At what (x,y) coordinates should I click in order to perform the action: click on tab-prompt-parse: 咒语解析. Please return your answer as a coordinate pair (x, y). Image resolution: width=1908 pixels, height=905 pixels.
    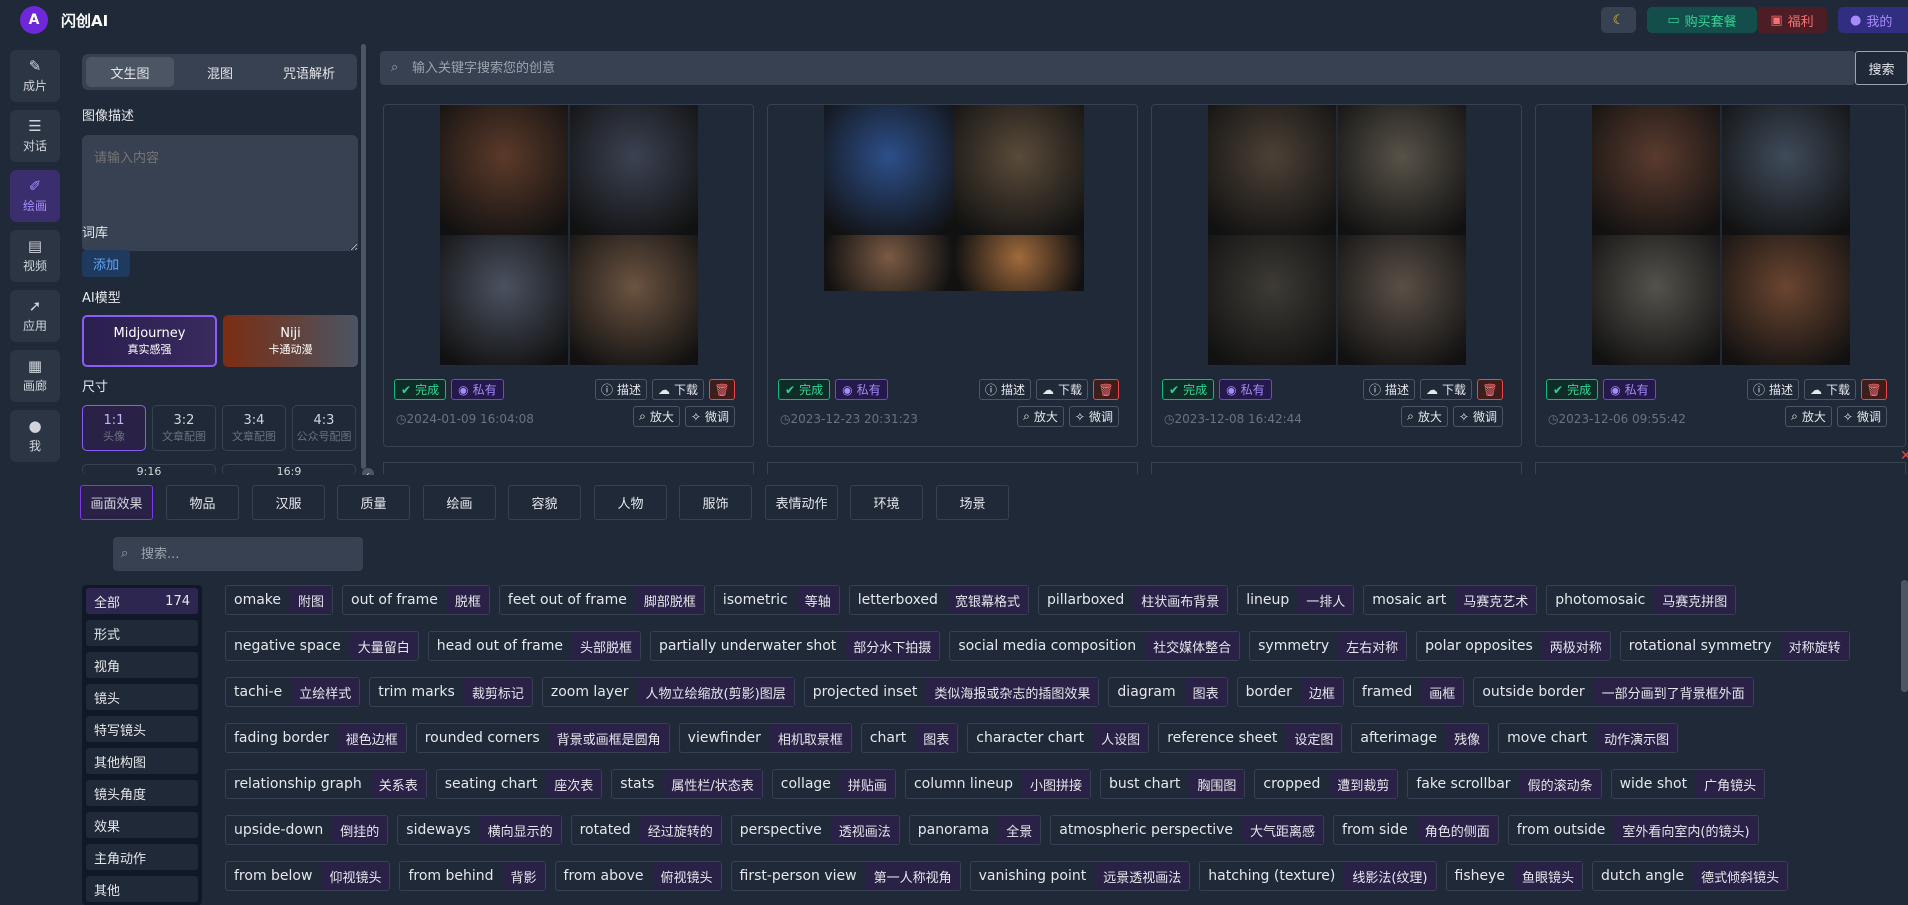
    Looking at the image, I should click on (309, 72).